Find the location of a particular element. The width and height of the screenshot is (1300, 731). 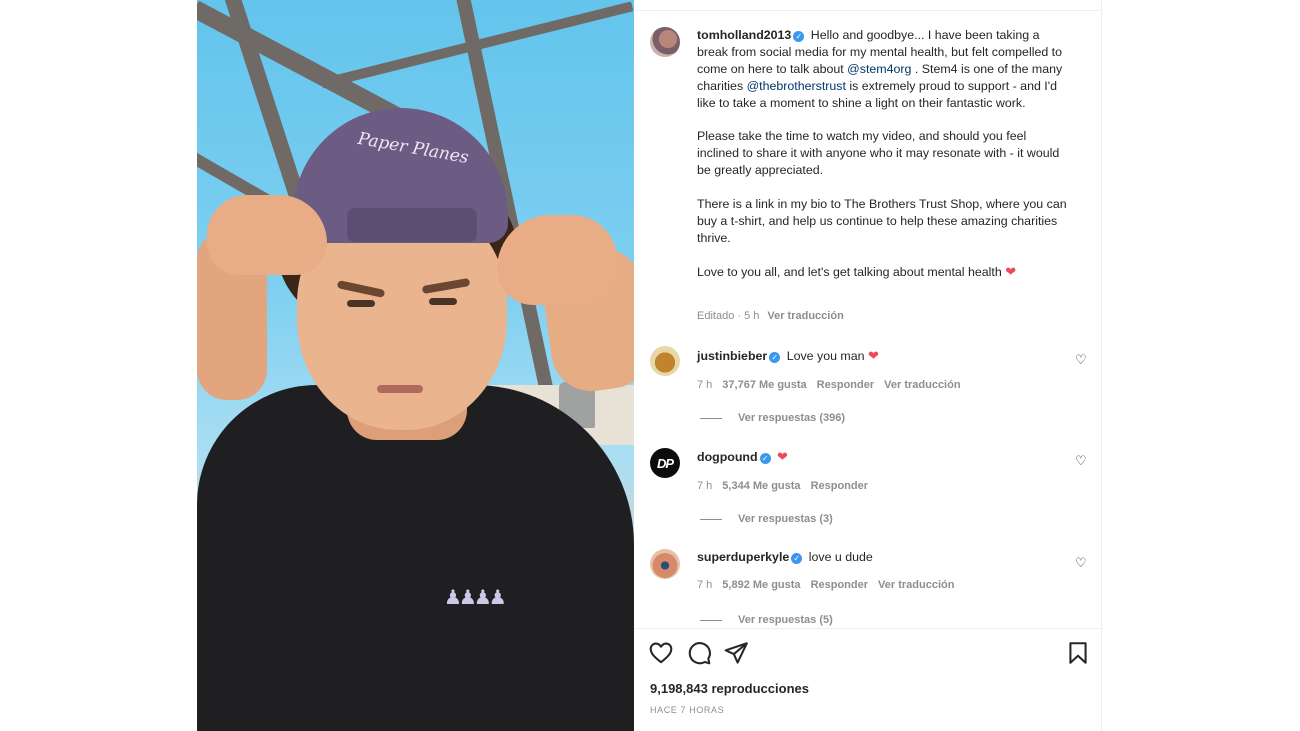

mention-thebrotherstrust: @thebrotherstrust is located at coordinates (796, 86).